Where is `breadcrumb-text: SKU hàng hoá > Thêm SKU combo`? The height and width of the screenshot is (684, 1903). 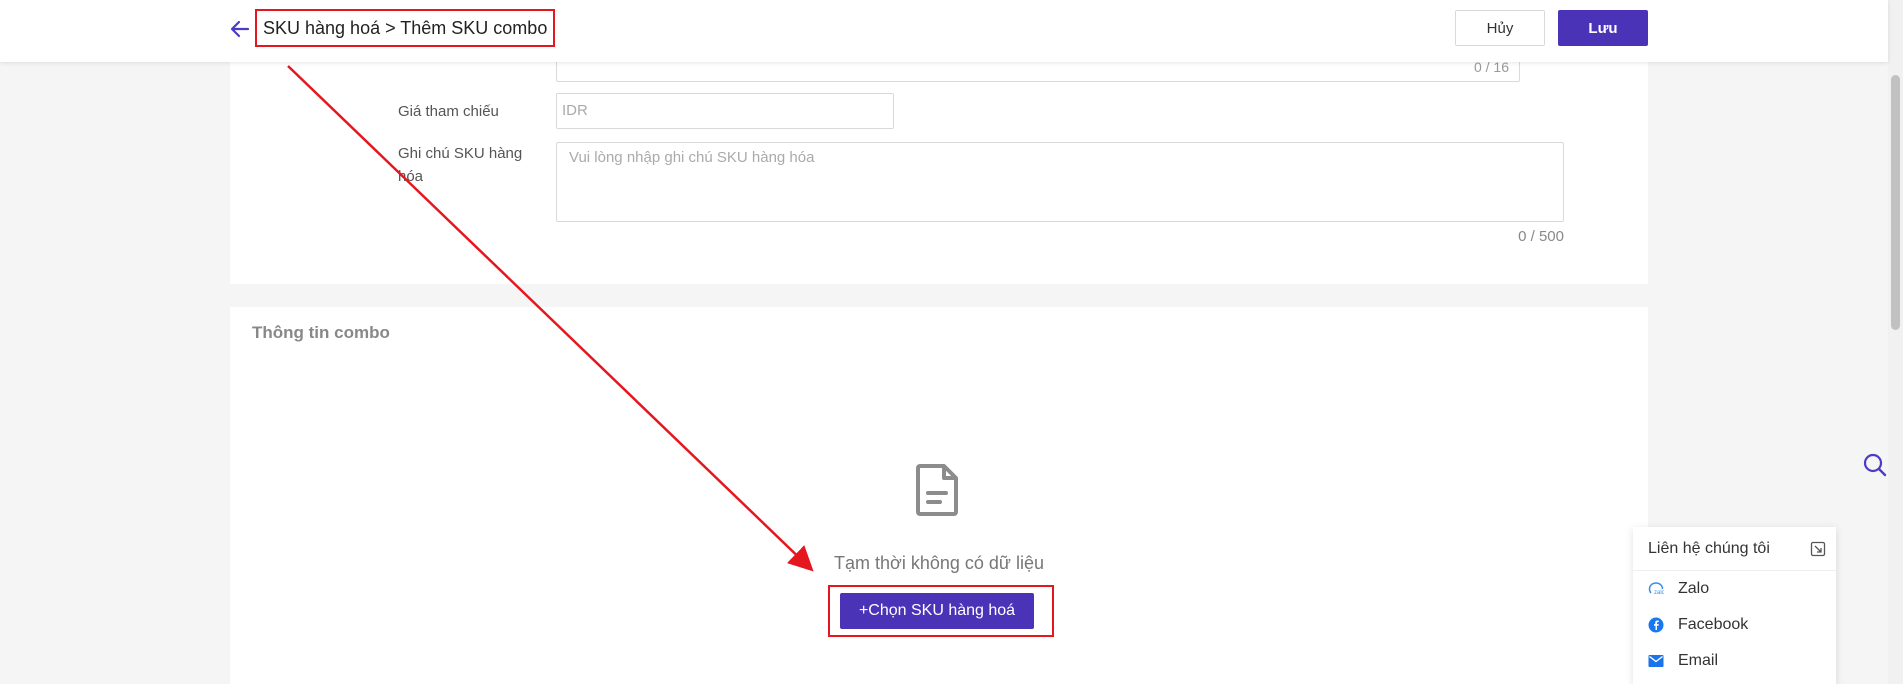 breadcrumb-text: SKU hàng hoá > Thêm SKU combo is located at coordinates (405, 27).